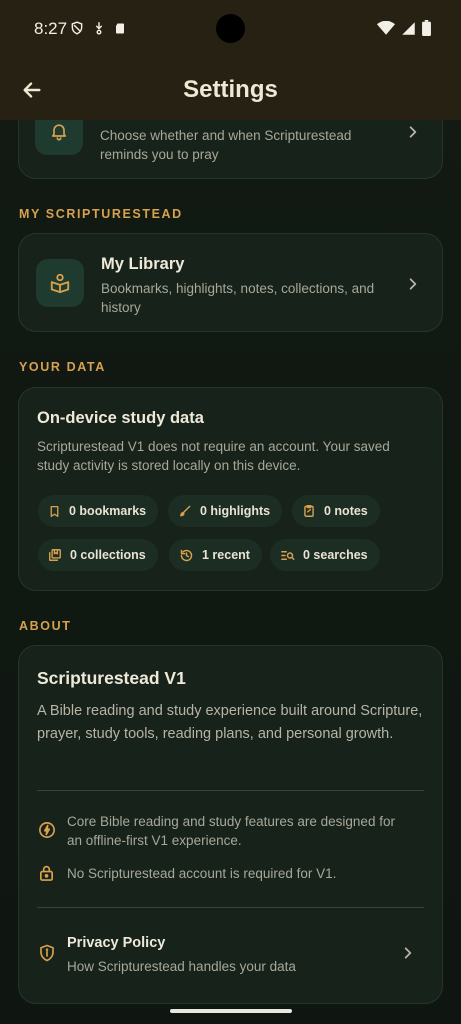 The image size is (461, 1024). What do you see at coordinates (230, 907) in the screenshot?
I see `about-divider-bottom` at bounding box center [230, 907].